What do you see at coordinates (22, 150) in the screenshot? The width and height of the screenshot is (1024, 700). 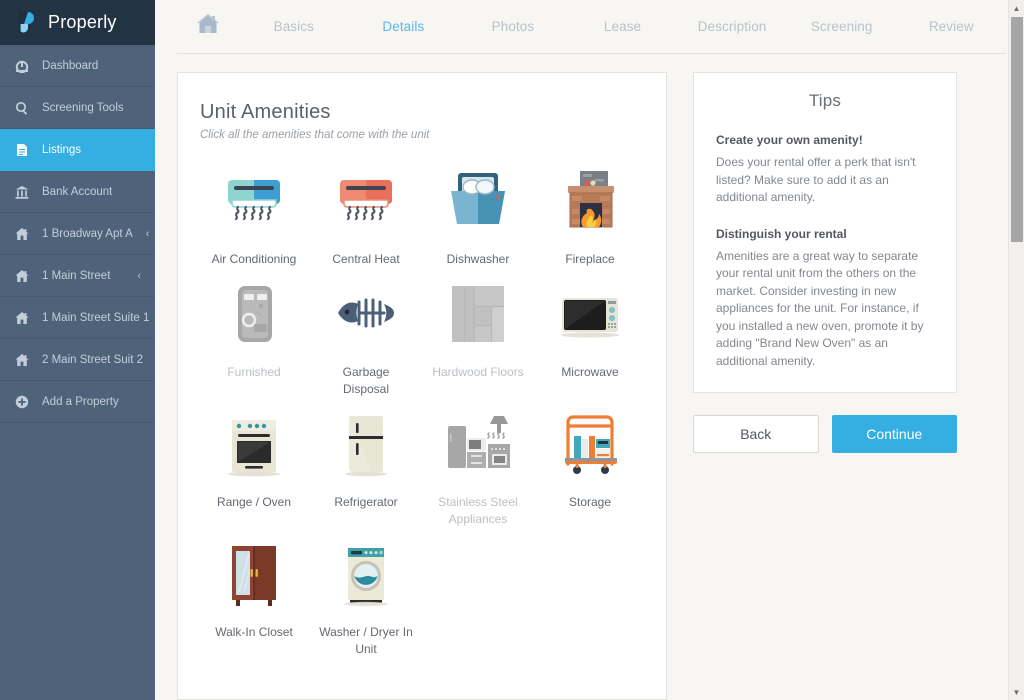 I see `document-icon` at bounding box center [22, 150].